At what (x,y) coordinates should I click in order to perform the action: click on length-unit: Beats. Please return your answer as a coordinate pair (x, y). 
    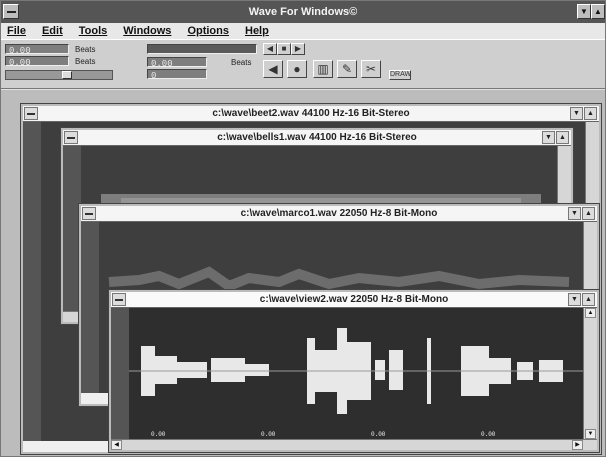
    Looking at the image, I should click on (85, 61).